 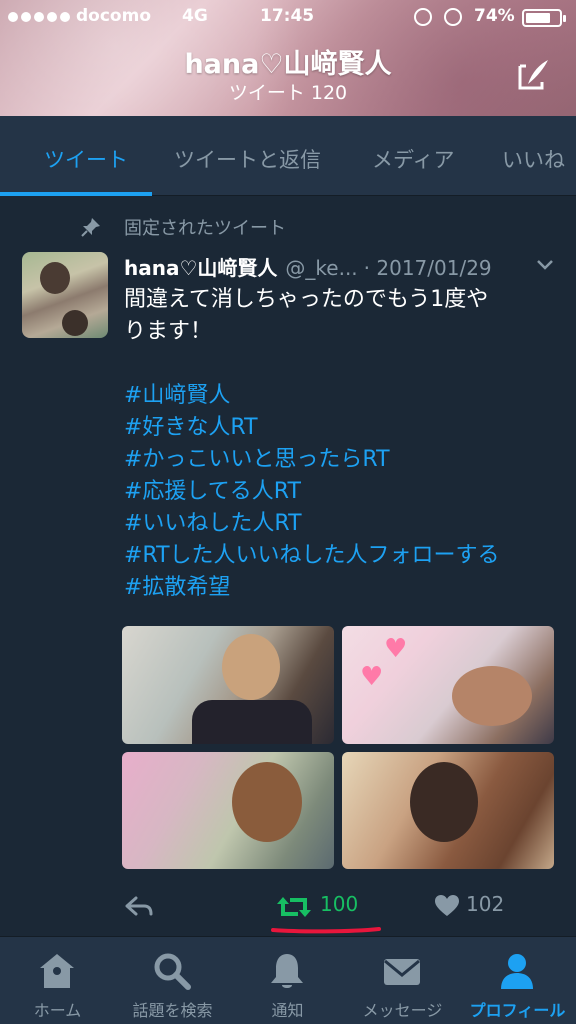 What do you see at coordinates (423, 17) in the screenshot?
I see `rotation-lock-icon` at bounding box center [423, 17].